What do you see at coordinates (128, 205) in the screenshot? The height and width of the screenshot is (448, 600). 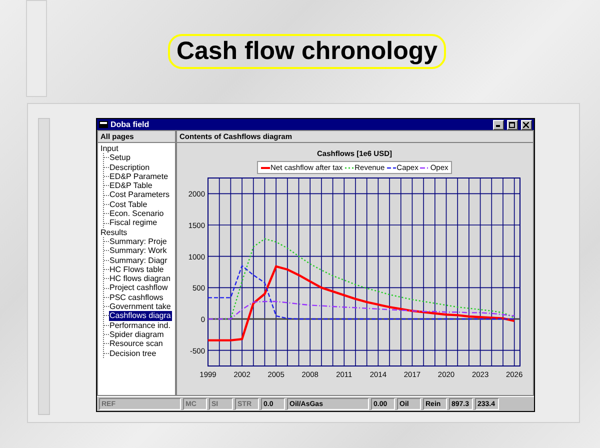 I see `tree-item: Cost Table` at bounding box center [128, 205].